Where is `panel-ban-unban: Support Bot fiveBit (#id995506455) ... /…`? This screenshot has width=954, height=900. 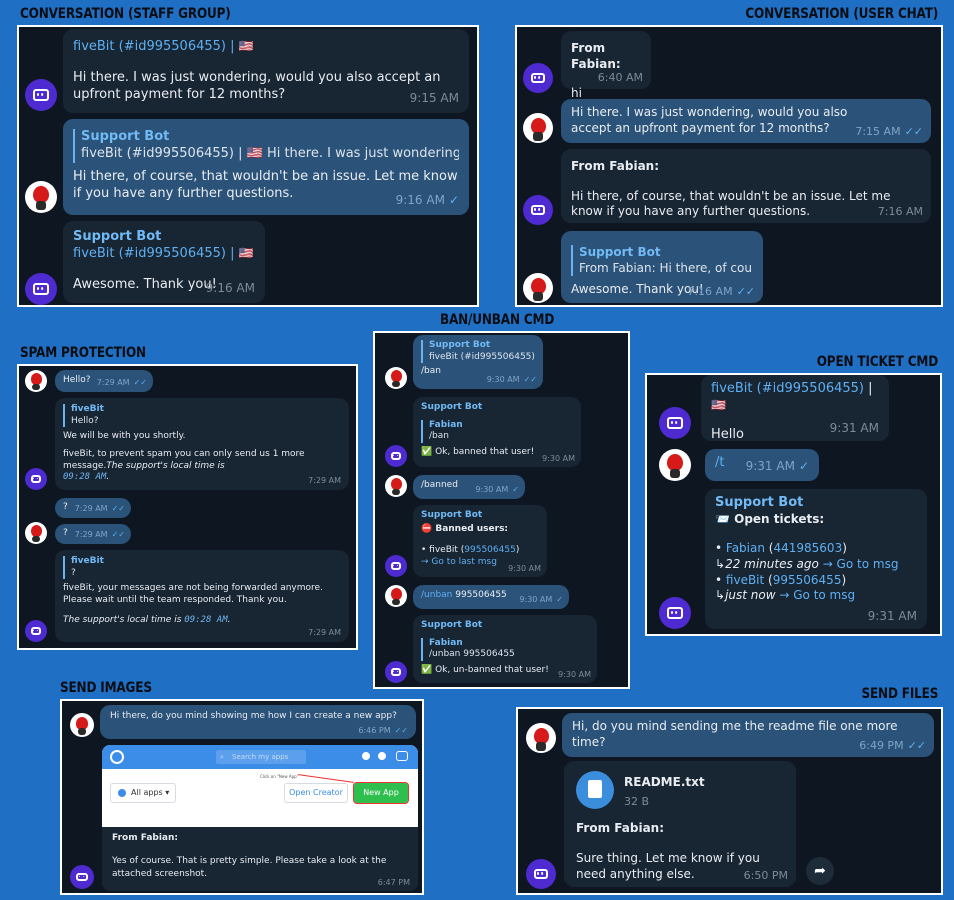 panel-ban-unban: Support Bot fiveBit (#id995506455) ... /… is located at coordinates (501, 510).